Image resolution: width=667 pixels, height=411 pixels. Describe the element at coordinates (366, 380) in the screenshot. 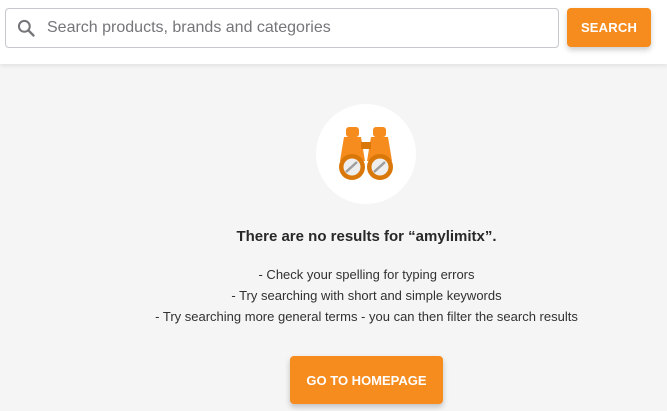

I see `go-to-homepage-button: GO TO HOMEPAGE` at that location.